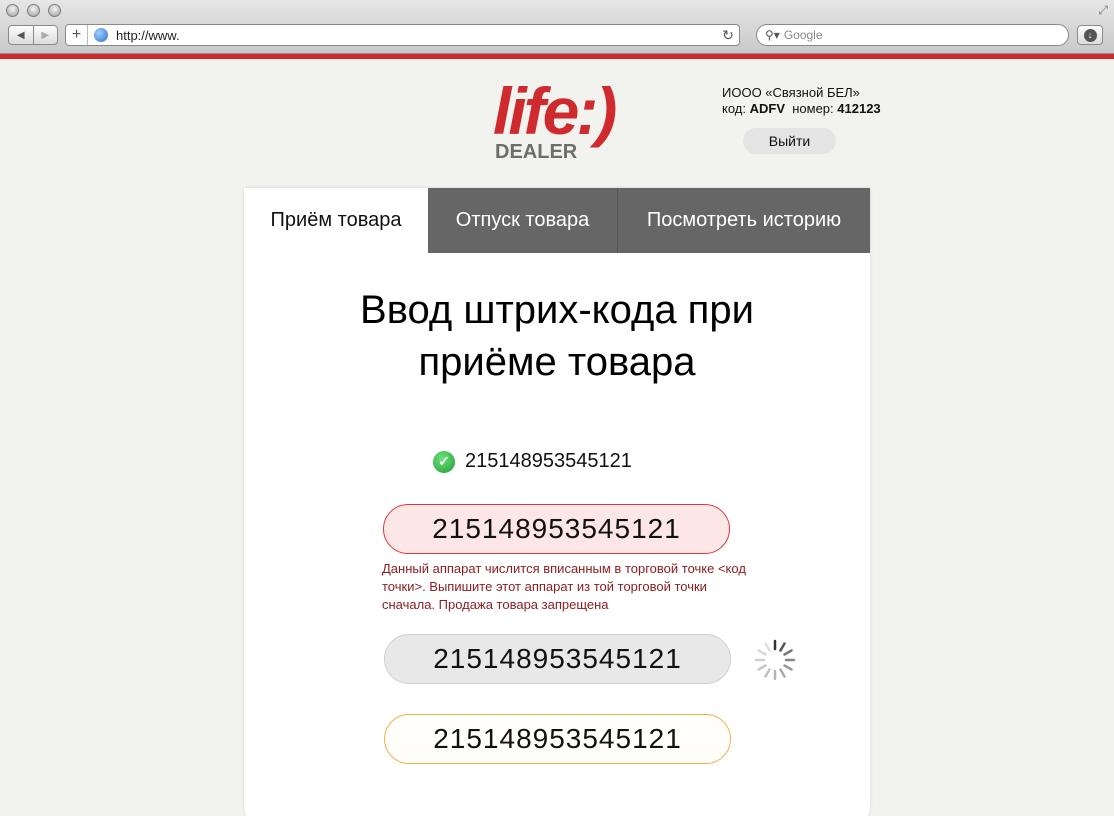 The height and width of the screenshot is (816, 1114). I want to click on logo-word: life:), so click(555, 111).